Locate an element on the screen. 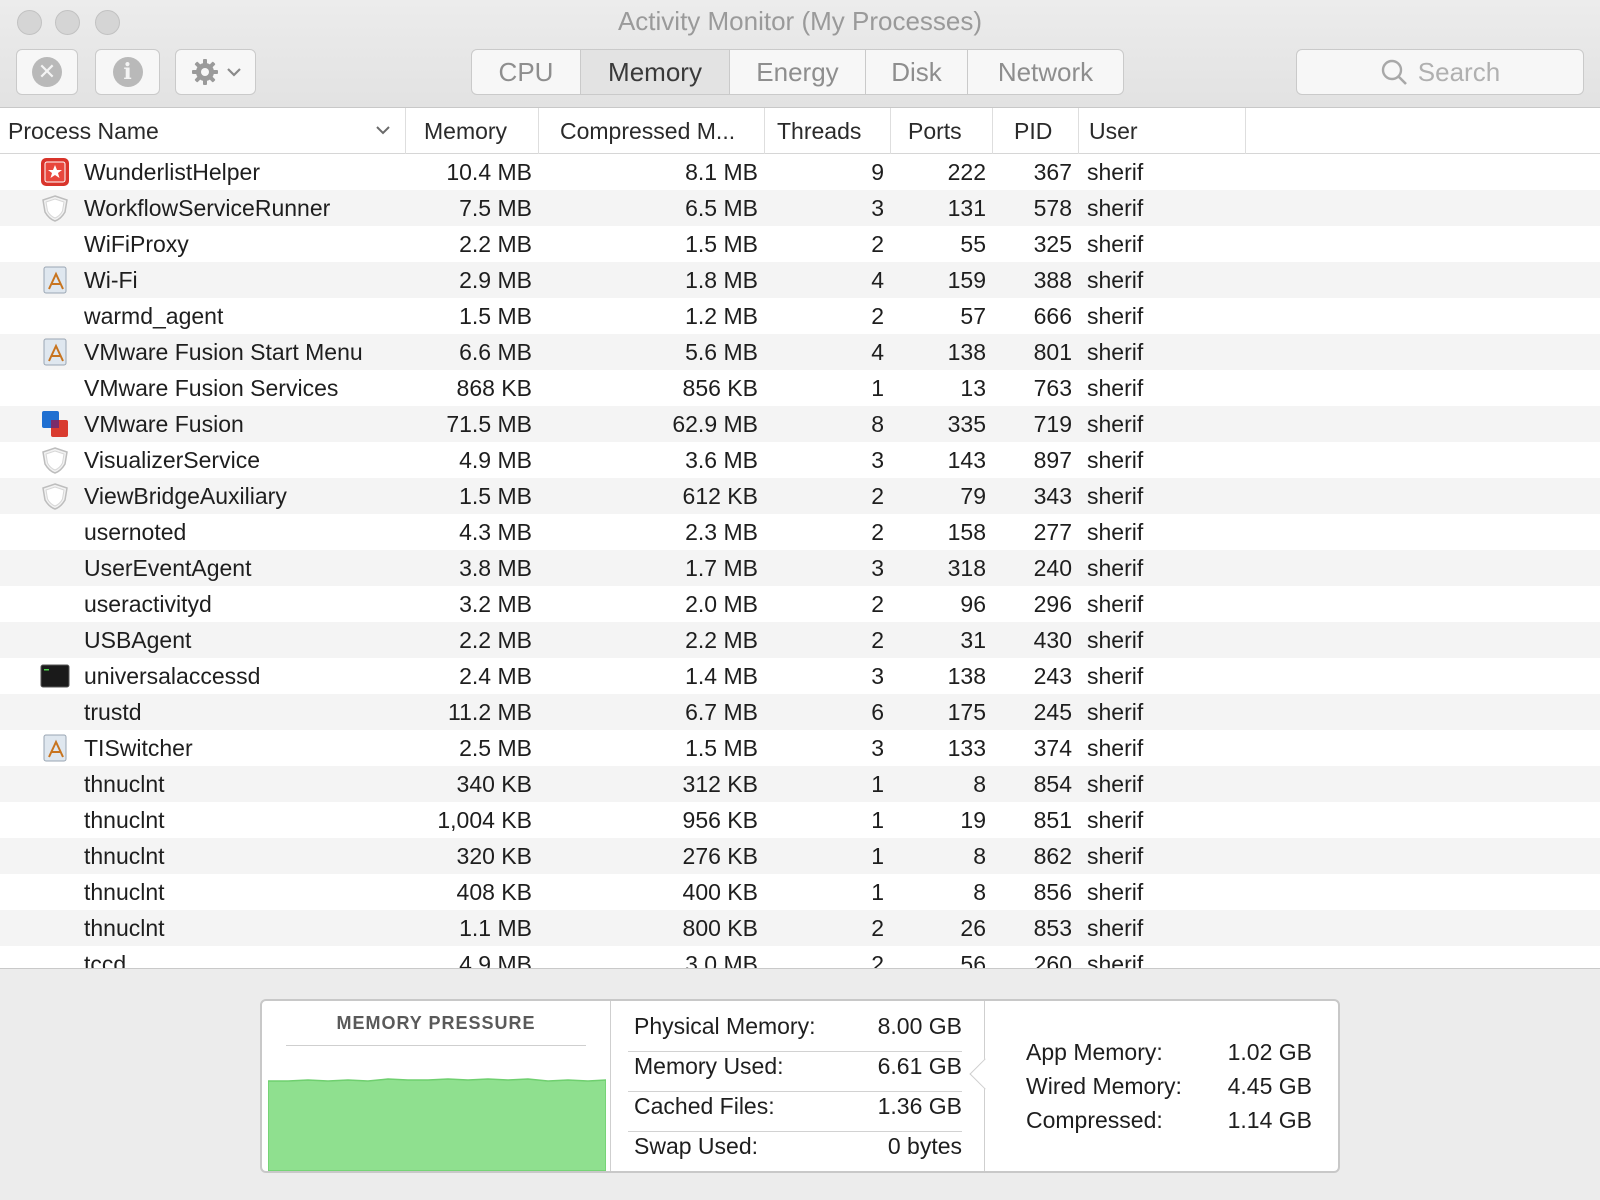 This screenshot has height=1200, width=1600. table-row: USBAgent 2.2 MB 2.2 MB 2 31 430 sherif is located at coordinates (800, 640).